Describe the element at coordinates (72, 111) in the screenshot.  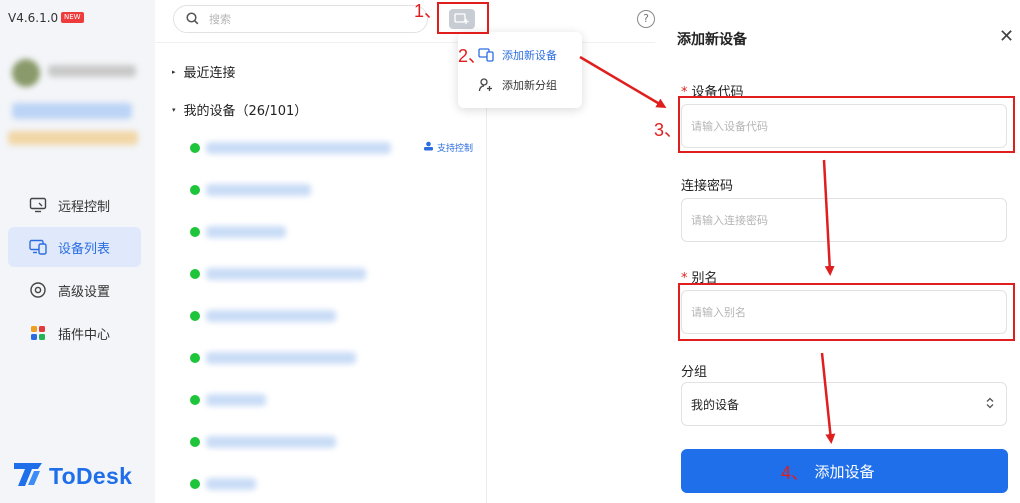
I see `blurred-account-info` at that location.